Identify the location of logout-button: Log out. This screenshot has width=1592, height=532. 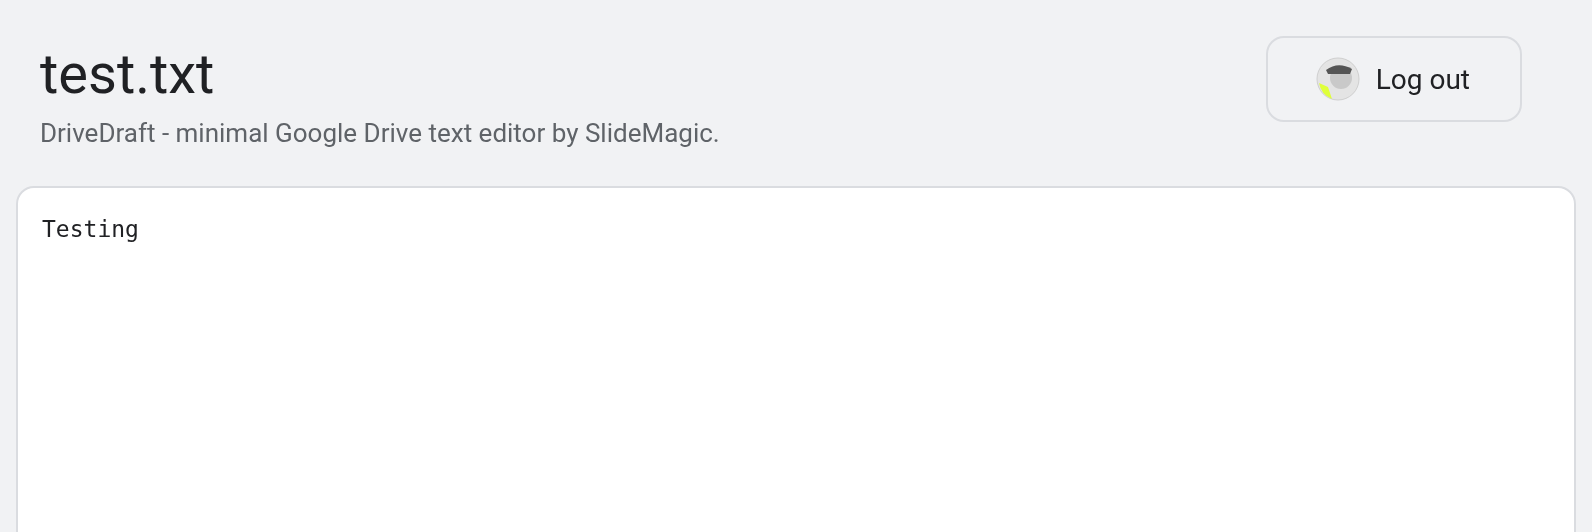
(1393, 79).